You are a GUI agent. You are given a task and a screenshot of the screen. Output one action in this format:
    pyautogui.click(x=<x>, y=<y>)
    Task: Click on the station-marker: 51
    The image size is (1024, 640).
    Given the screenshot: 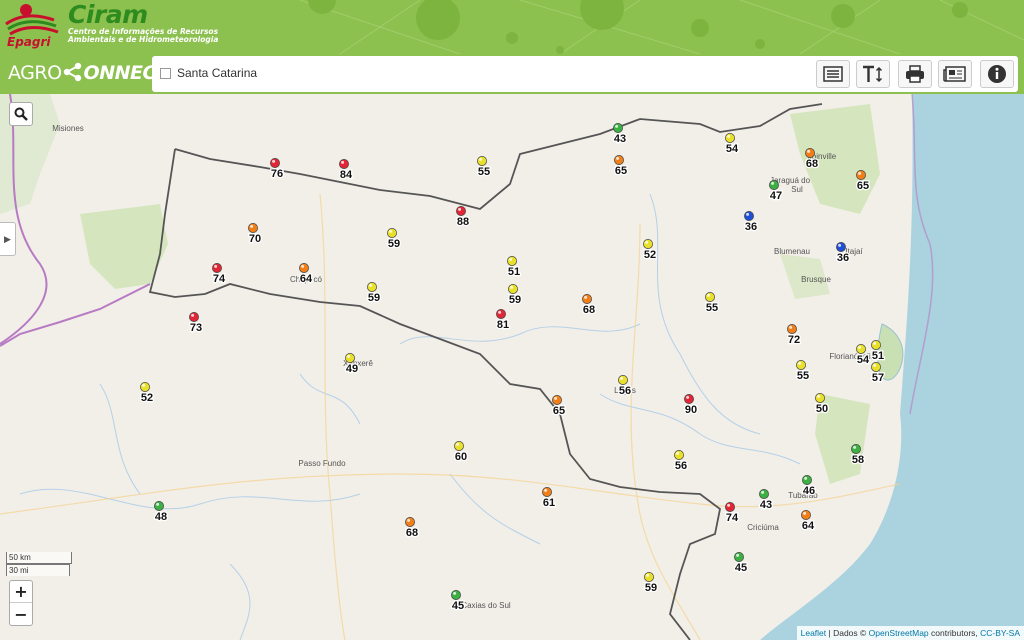 What is the action you would take?
    pyautogui.click(x=514, y=267)
    